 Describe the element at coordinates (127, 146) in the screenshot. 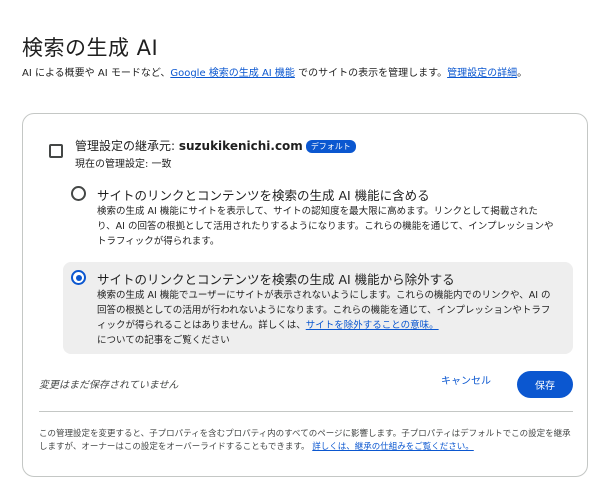

I see `inherit-label-text: 管理設定の継承元:` at that location.